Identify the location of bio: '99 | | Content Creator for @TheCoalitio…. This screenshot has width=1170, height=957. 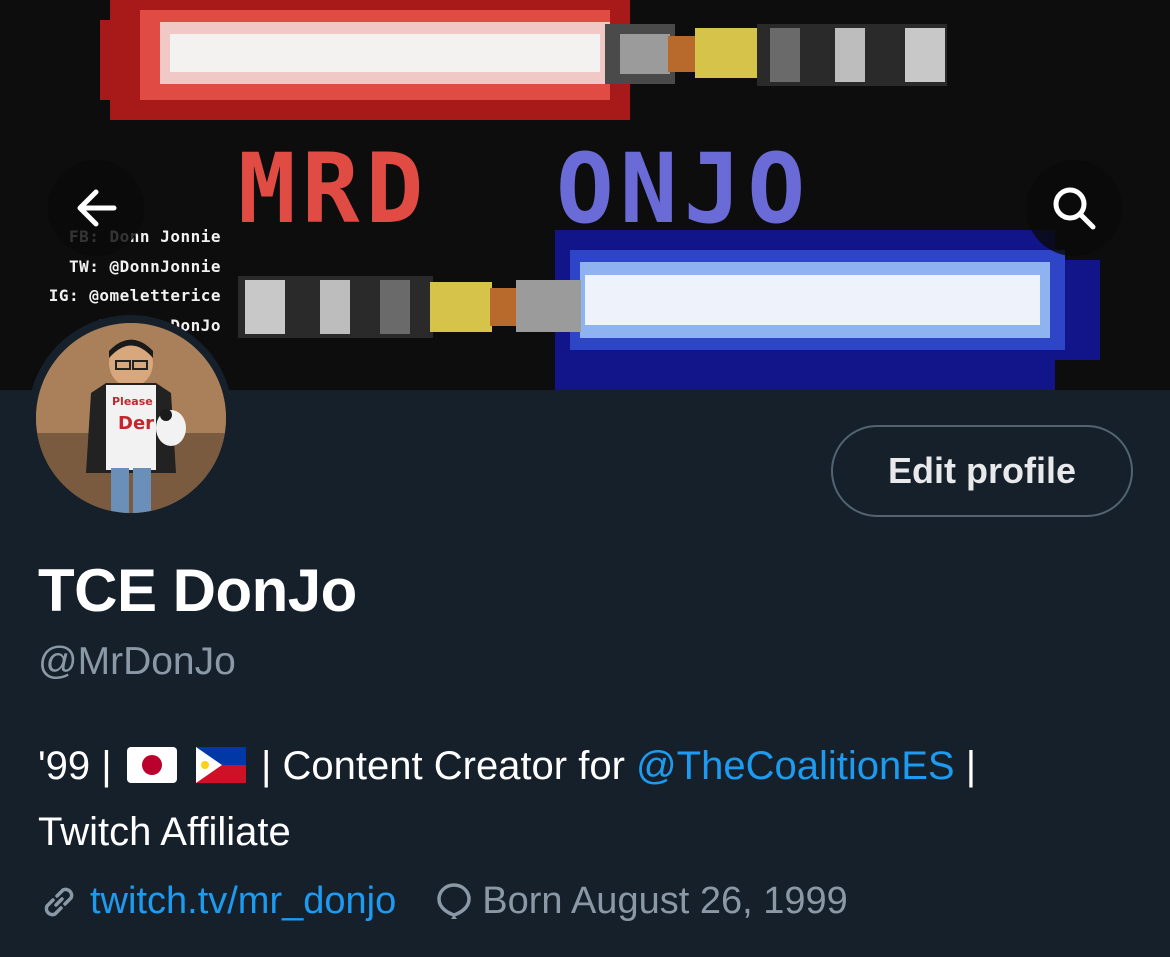
(588, 799).